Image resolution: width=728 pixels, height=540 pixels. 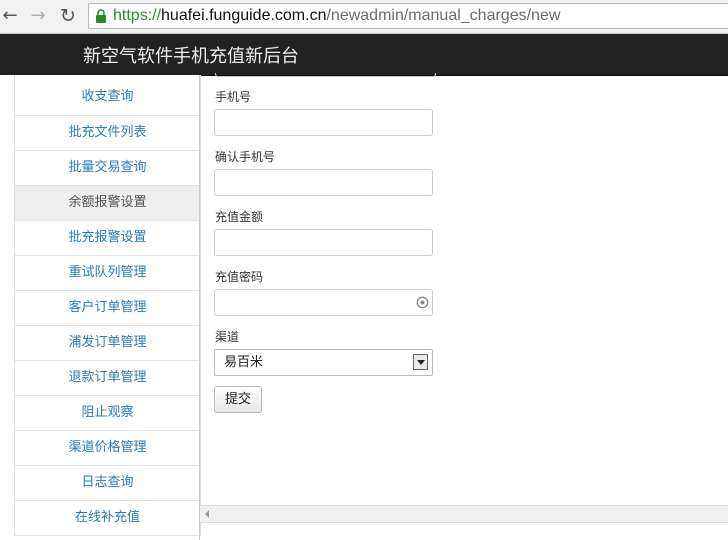 What do you see at coordinates (422, 302) in the screenshot?
I see `password-key-icon` at bounding box center [422, 302].